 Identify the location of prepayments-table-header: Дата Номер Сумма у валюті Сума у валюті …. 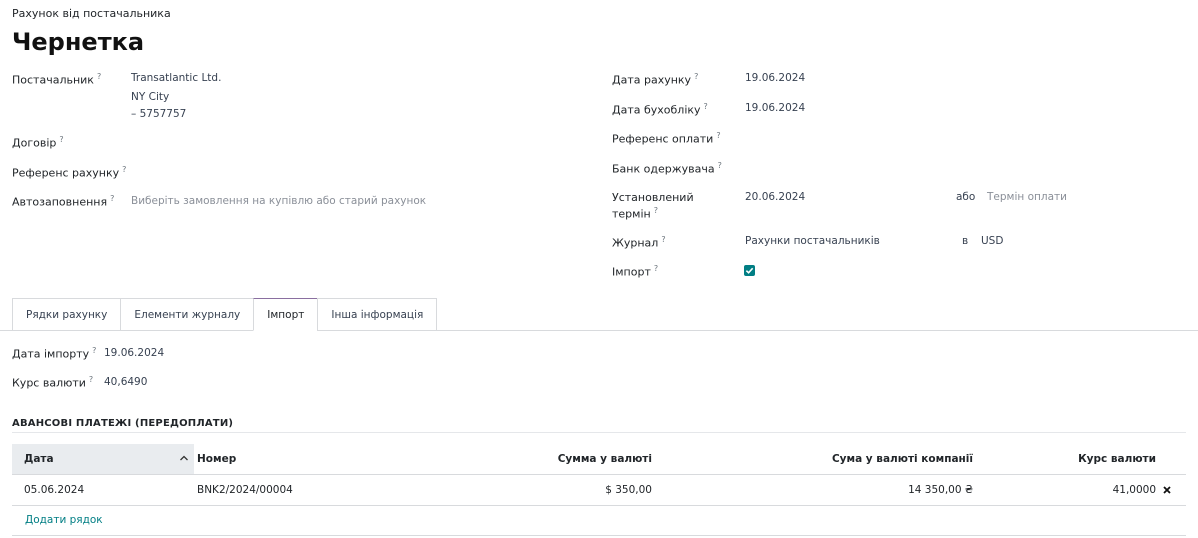
(599, 459).